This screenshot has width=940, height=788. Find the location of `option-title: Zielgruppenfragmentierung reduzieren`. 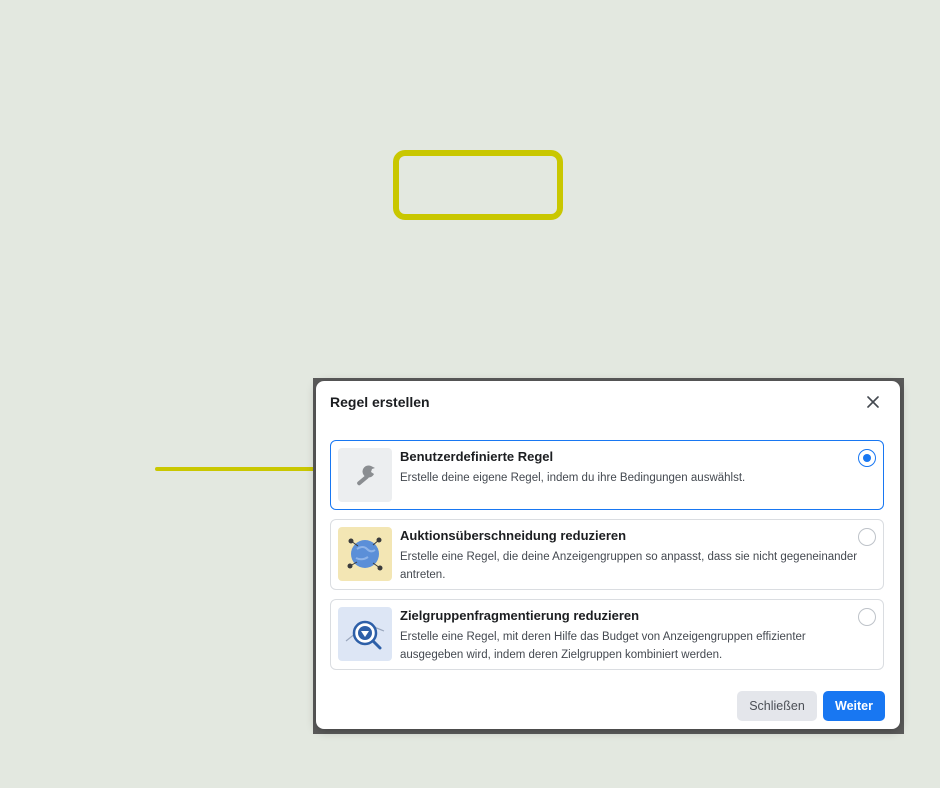

option-title: Zielgruppenfragmentierung reduzieren is located at coordinates (520, 615).